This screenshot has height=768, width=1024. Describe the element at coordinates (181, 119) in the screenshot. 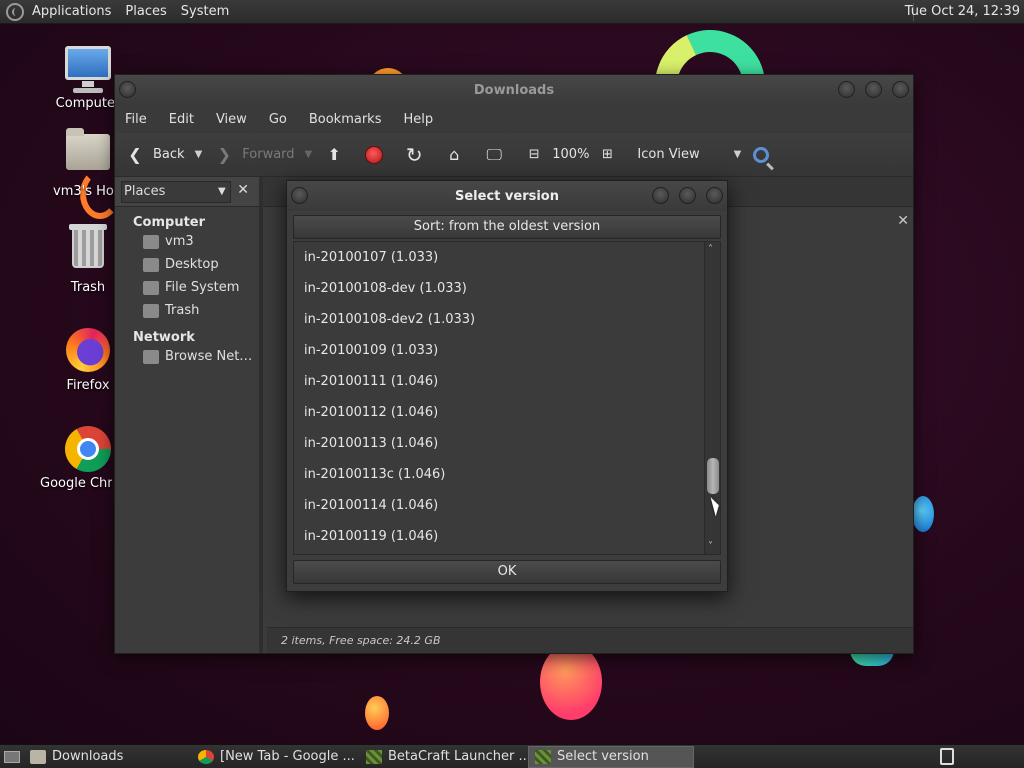

I see `menu-edit: Edit` at that location.